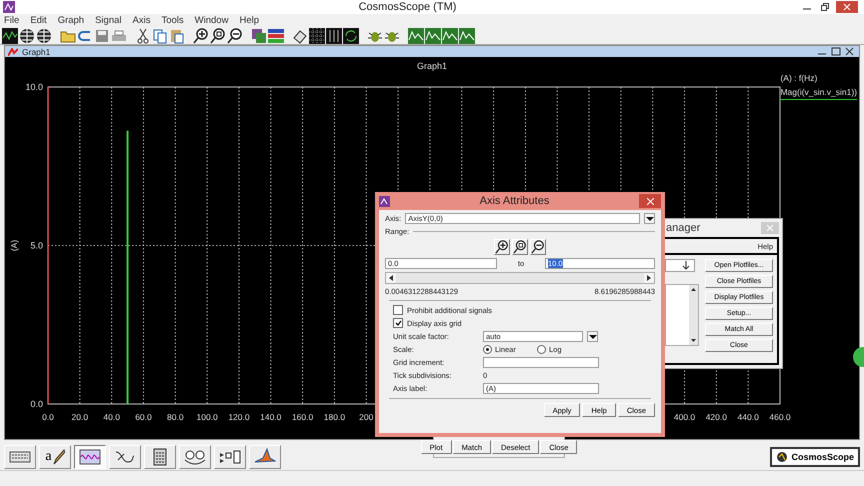 Image resolution: width=864 pixels, height=486 pixels. Describe the element at coordinates (384, 201) in the screenshot. I see `app-icon` at that location.